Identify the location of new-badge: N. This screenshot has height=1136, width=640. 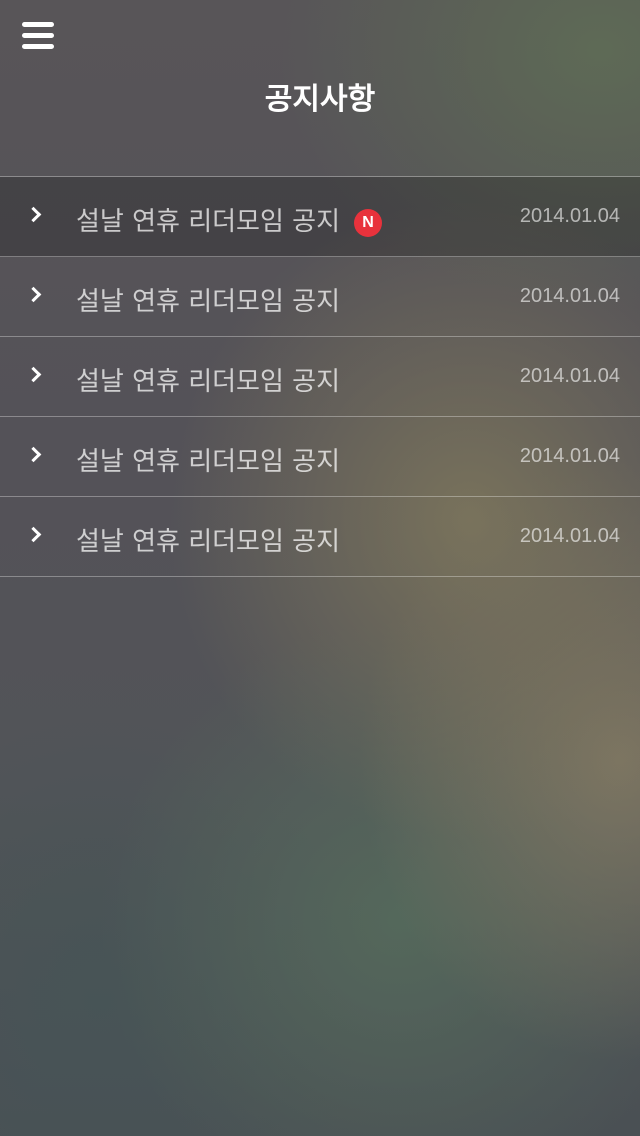
(368, 223).